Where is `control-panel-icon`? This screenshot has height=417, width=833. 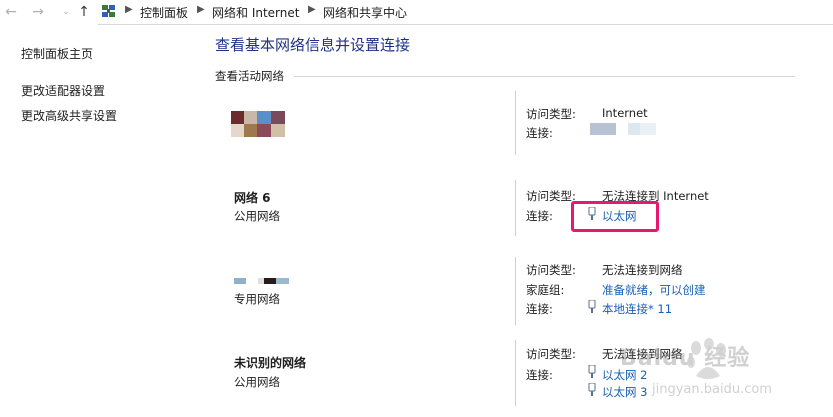
control-panel-icon is located at coordinates (108, 11).